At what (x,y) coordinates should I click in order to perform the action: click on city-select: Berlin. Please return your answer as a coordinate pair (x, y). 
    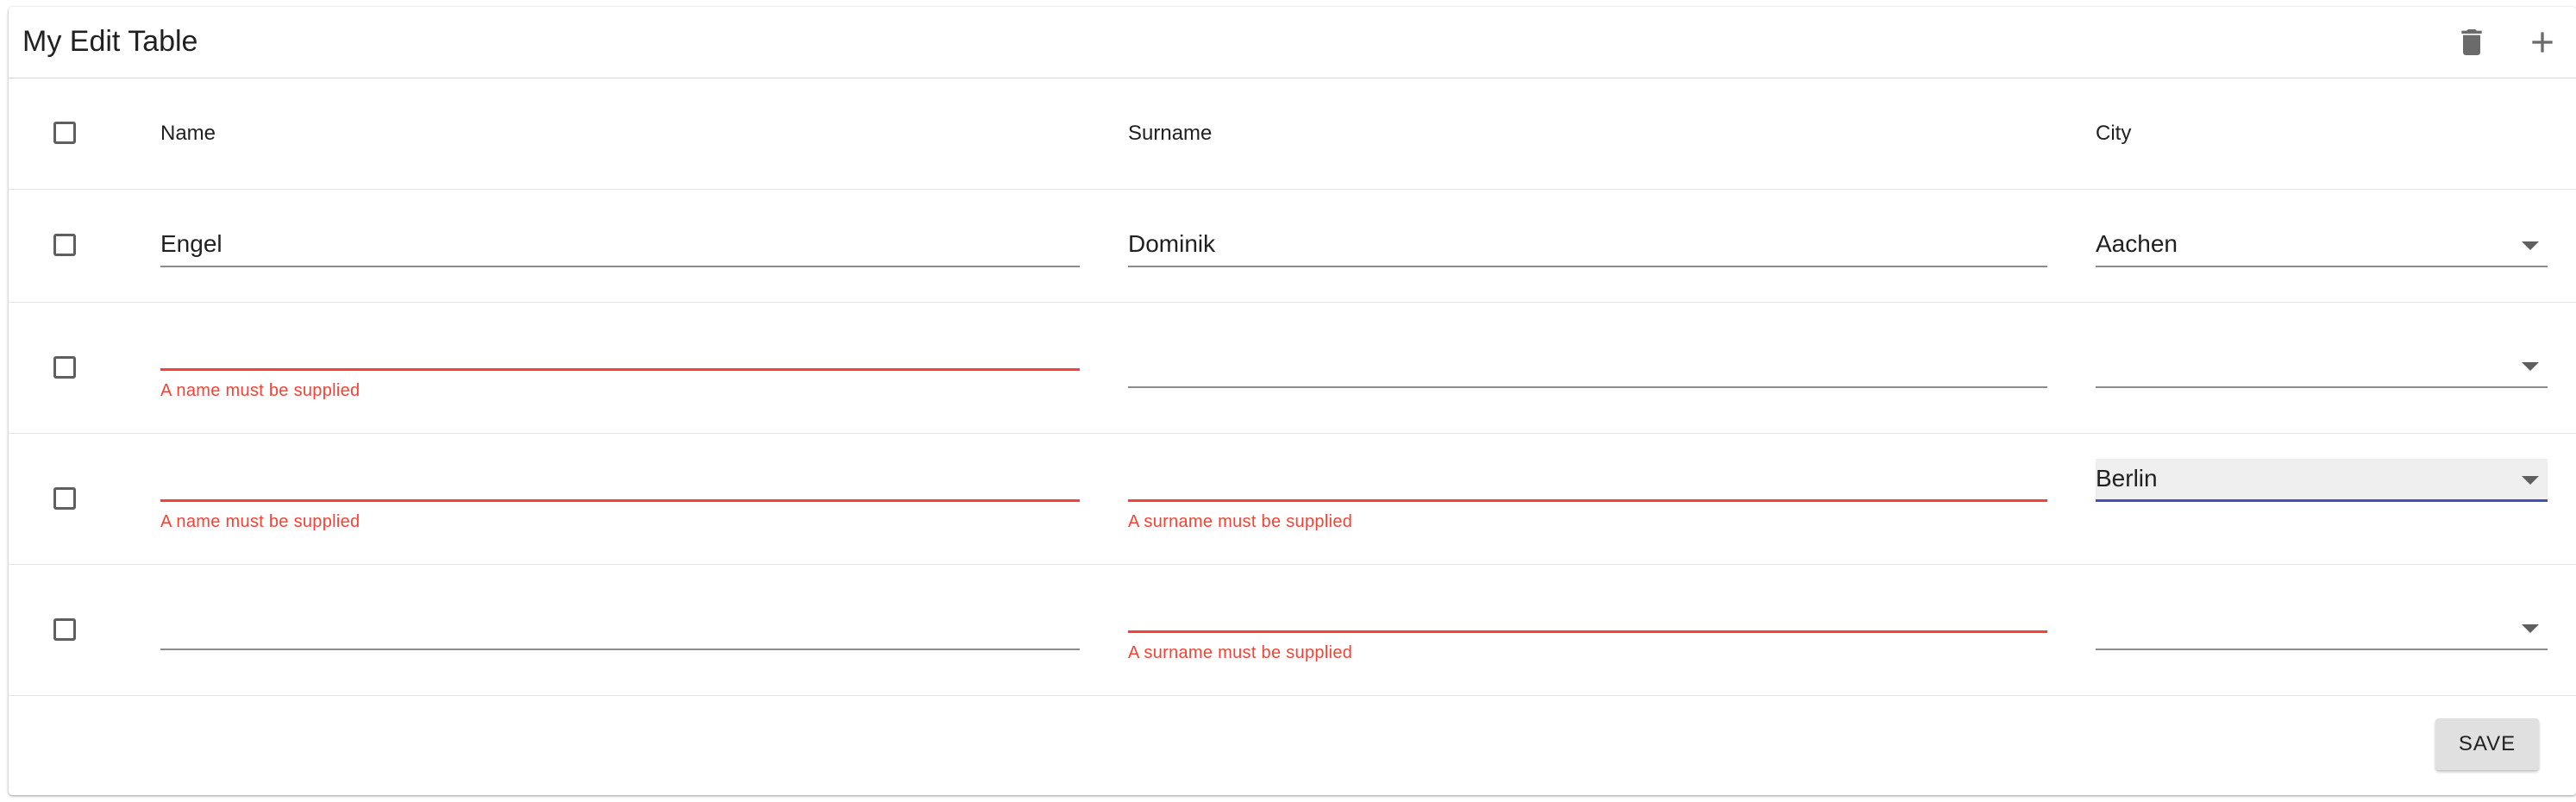
    Looking at the image, I should click on (2322, 480).